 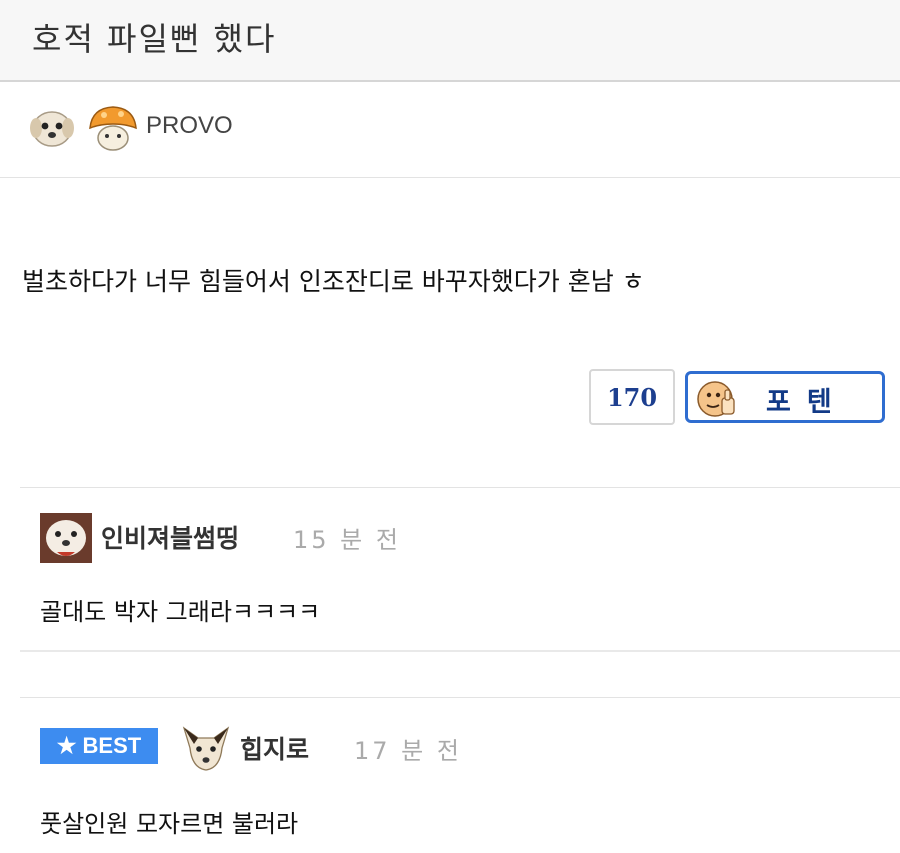 I want to click on best-badge: ★ BEST, so click(x=99, y=746).